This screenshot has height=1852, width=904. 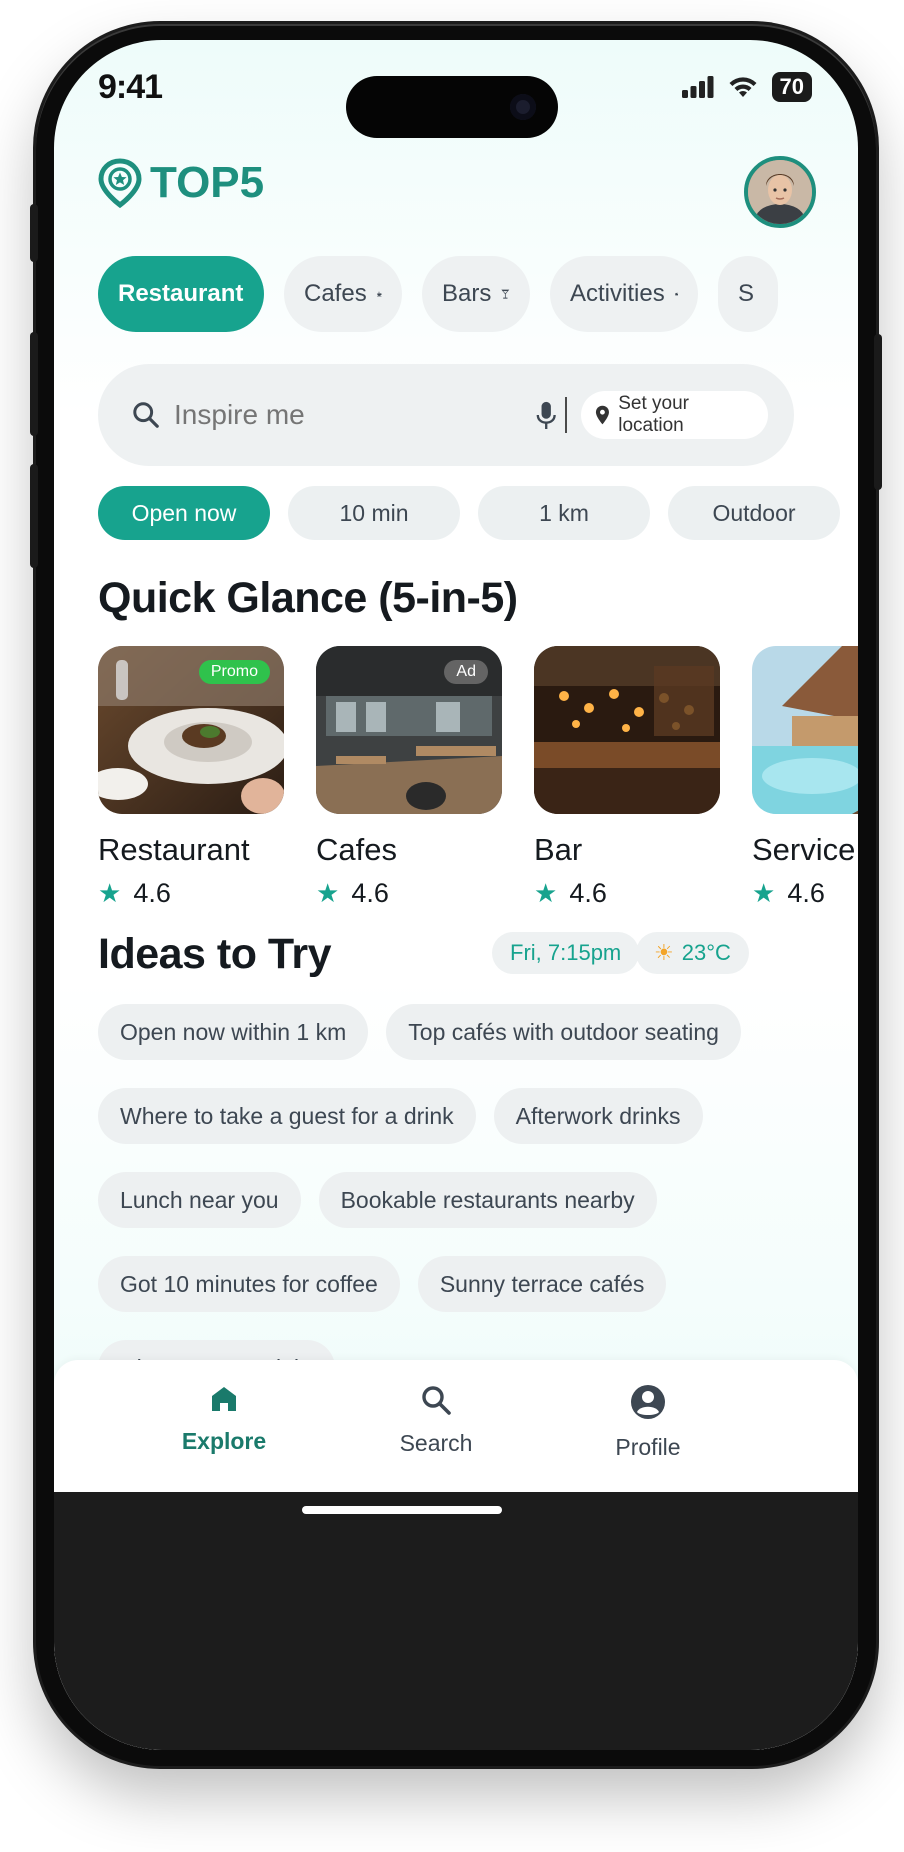 I want to click on cocktail-icon, so click(x=505, y=294).